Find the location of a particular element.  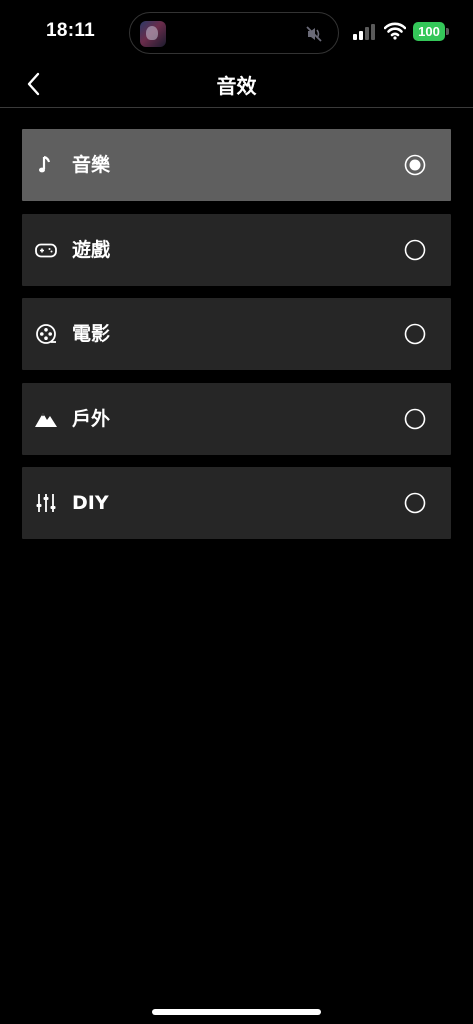

option-label: 音樂 is located at coordinates (91, 165).